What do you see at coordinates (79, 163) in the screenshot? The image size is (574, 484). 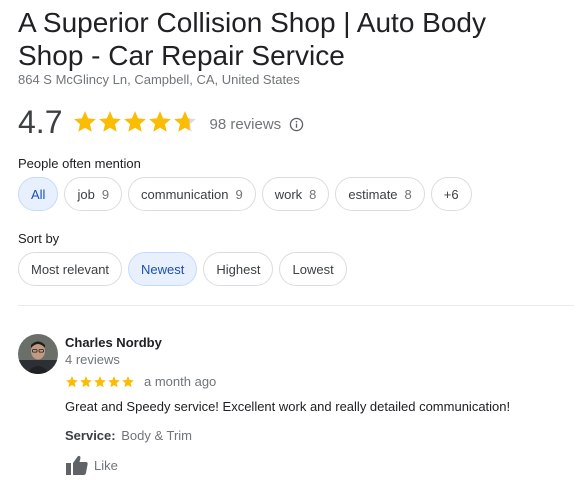 I see `mentions-label: People often mention` at bounding box center [79, 163].